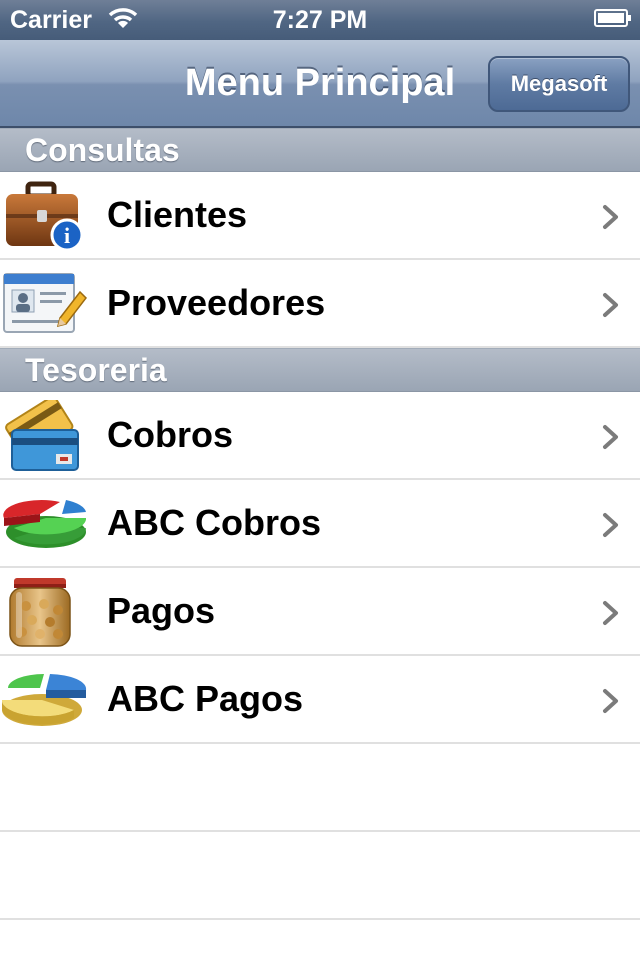 Image resolution: width=640 pixels, height=960 pixels. I want to click on row-cobros: Cobros, so click(320, 436).